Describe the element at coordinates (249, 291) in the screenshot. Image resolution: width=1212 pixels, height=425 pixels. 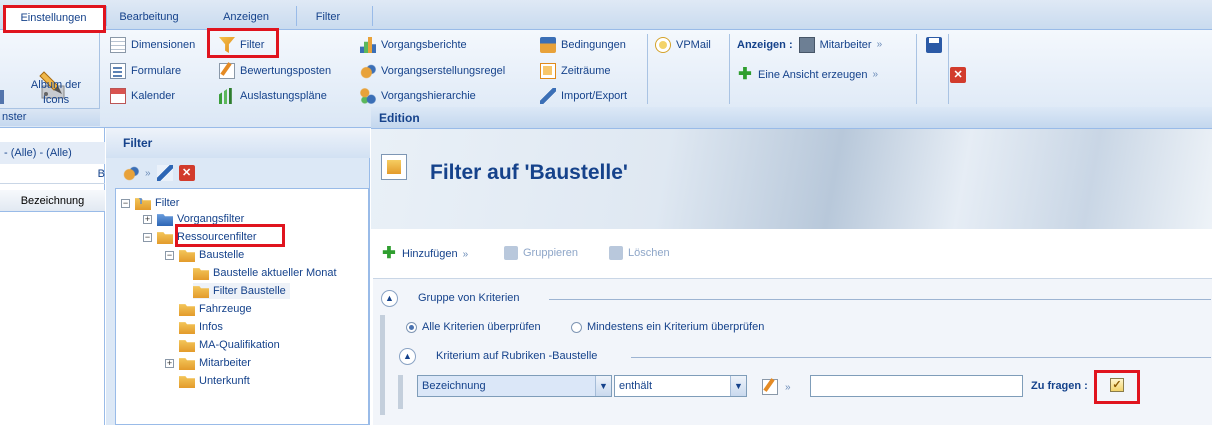
I see `tree-node-label: Filter Baustelle` at that location.